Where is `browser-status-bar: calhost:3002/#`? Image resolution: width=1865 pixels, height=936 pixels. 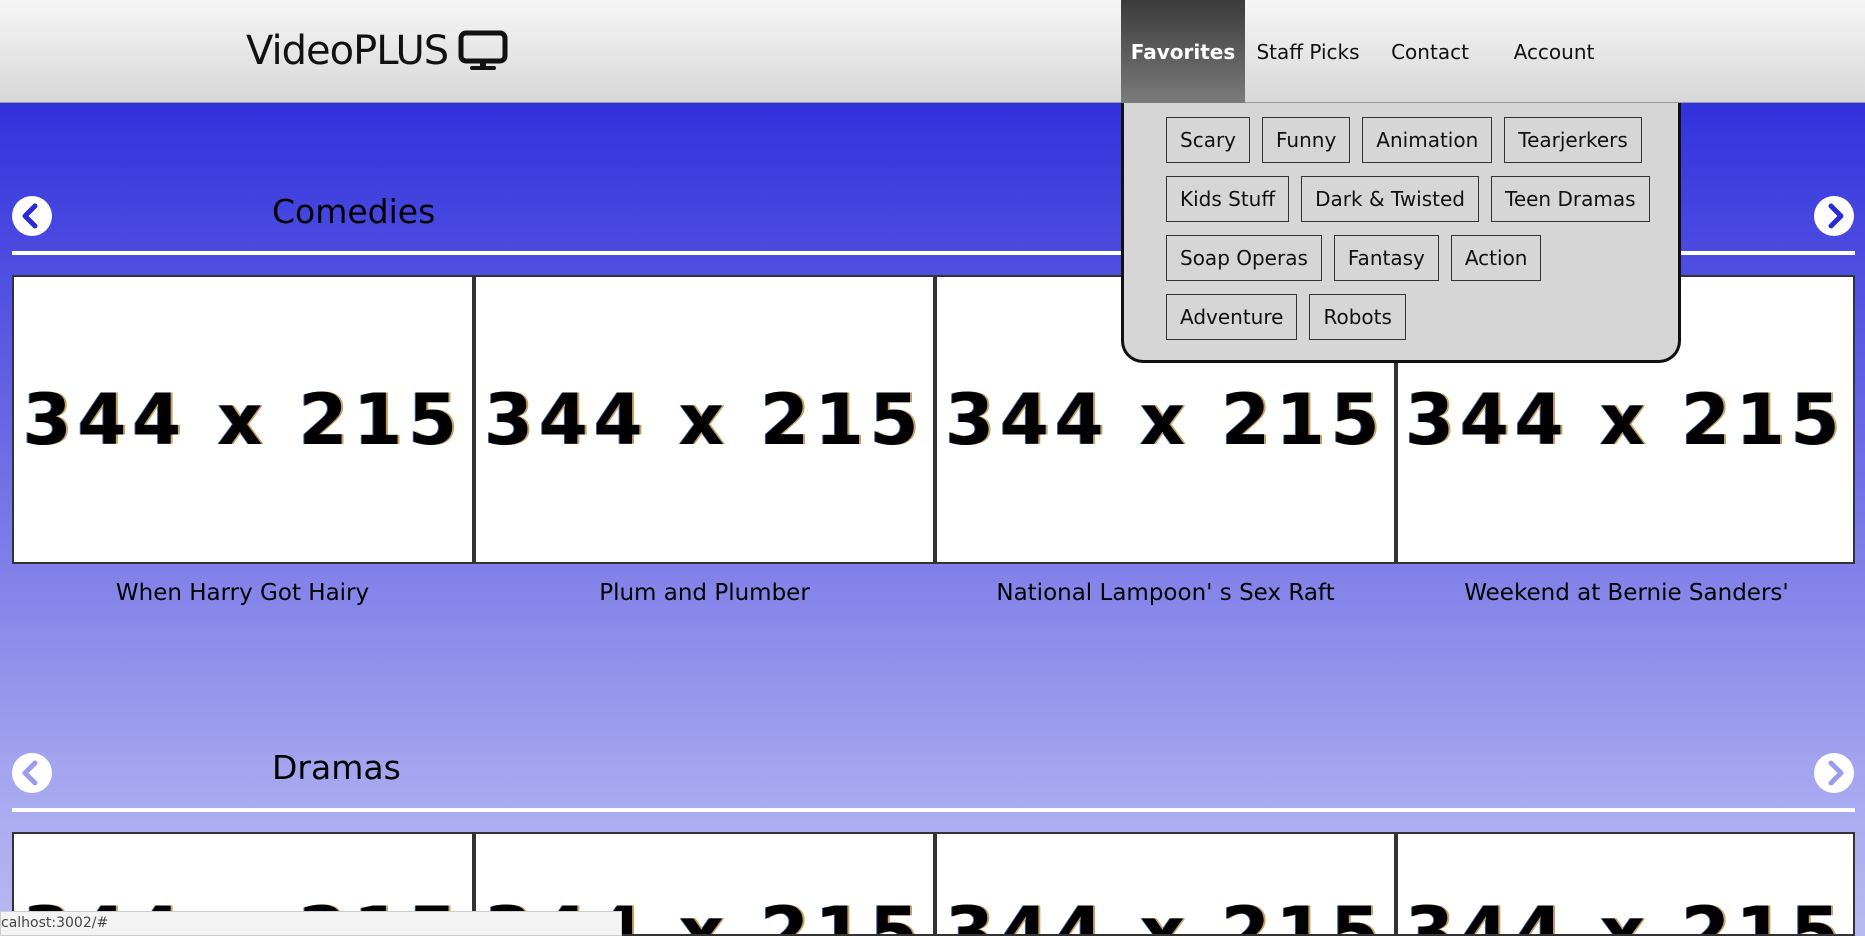 browser-status-bar: calhost:3002/# is located at coordinates (311, 923).